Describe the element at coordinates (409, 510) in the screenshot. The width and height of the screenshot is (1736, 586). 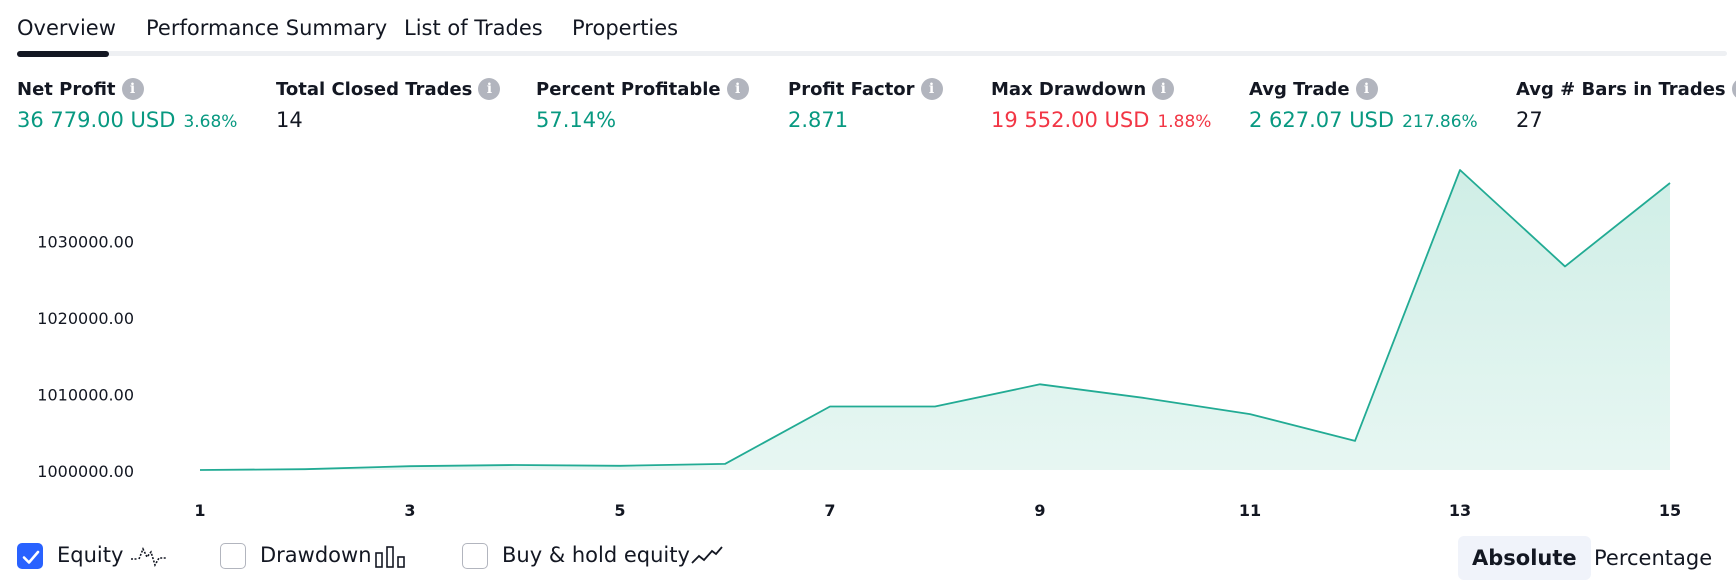
I see `x-tick-label: 3` at that location.